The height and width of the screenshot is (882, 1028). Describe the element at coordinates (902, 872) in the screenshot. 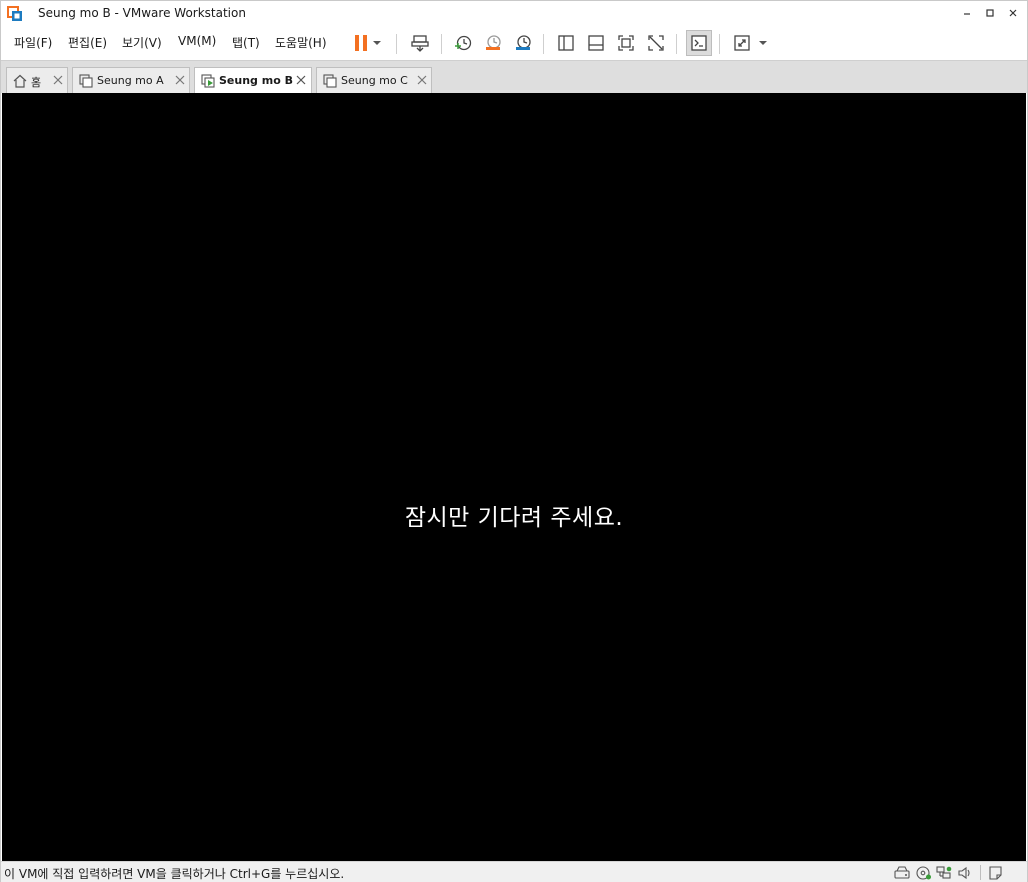

I see `hard-disk-icon` at that location.